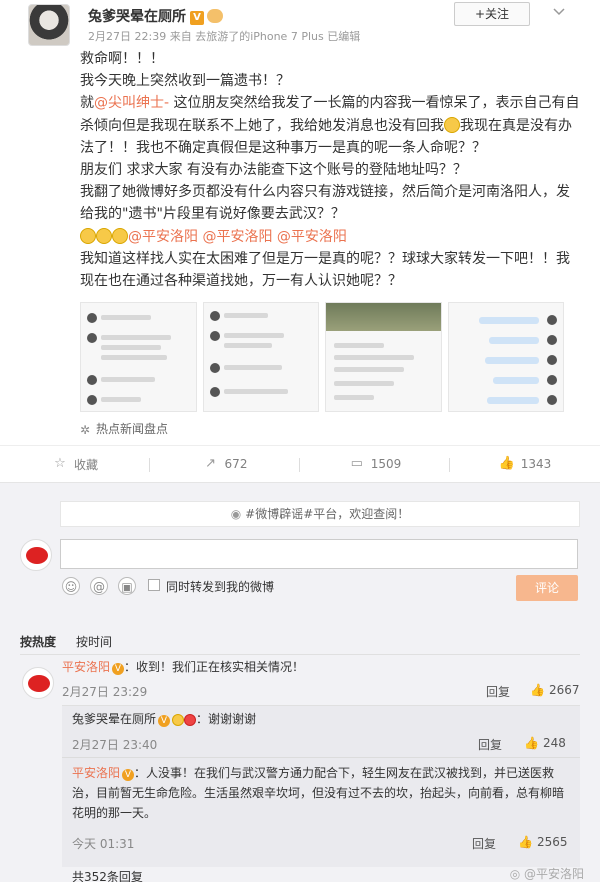 This screenshot has height=882, width=600. Describe the element at coordinates (122, 59) in the screenshot. I see `post-paragraph: 救命啊！！！` at that location.